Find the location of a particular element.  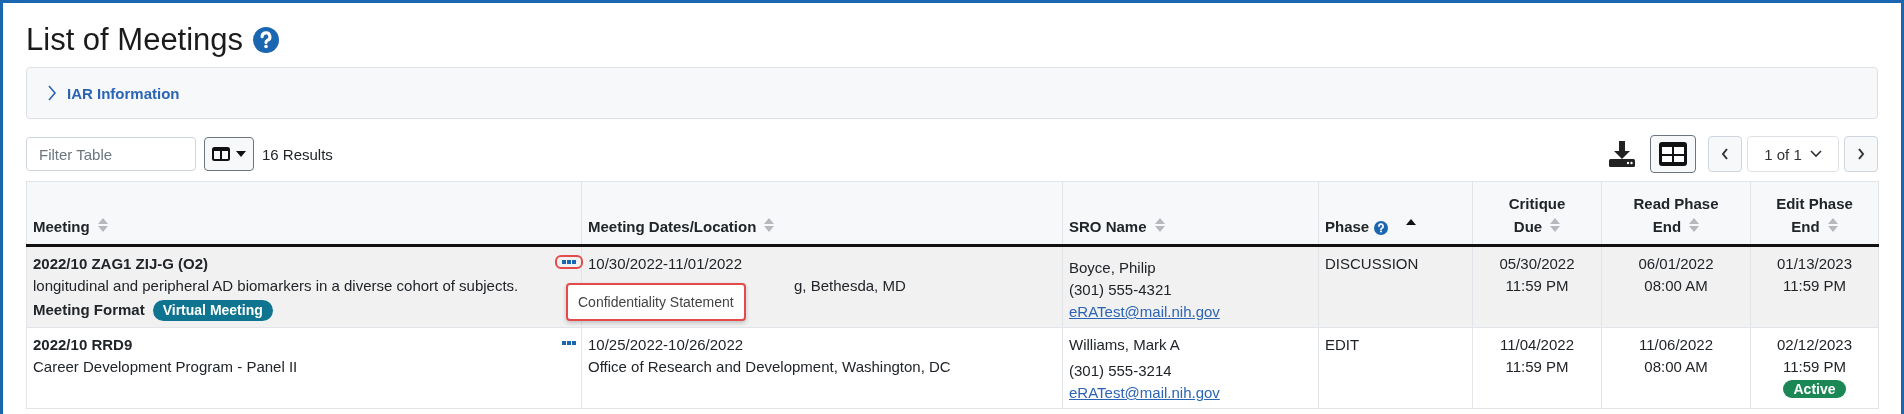

meeting-description: Career Development Program - Panel II is located at coordinates (166, 367).